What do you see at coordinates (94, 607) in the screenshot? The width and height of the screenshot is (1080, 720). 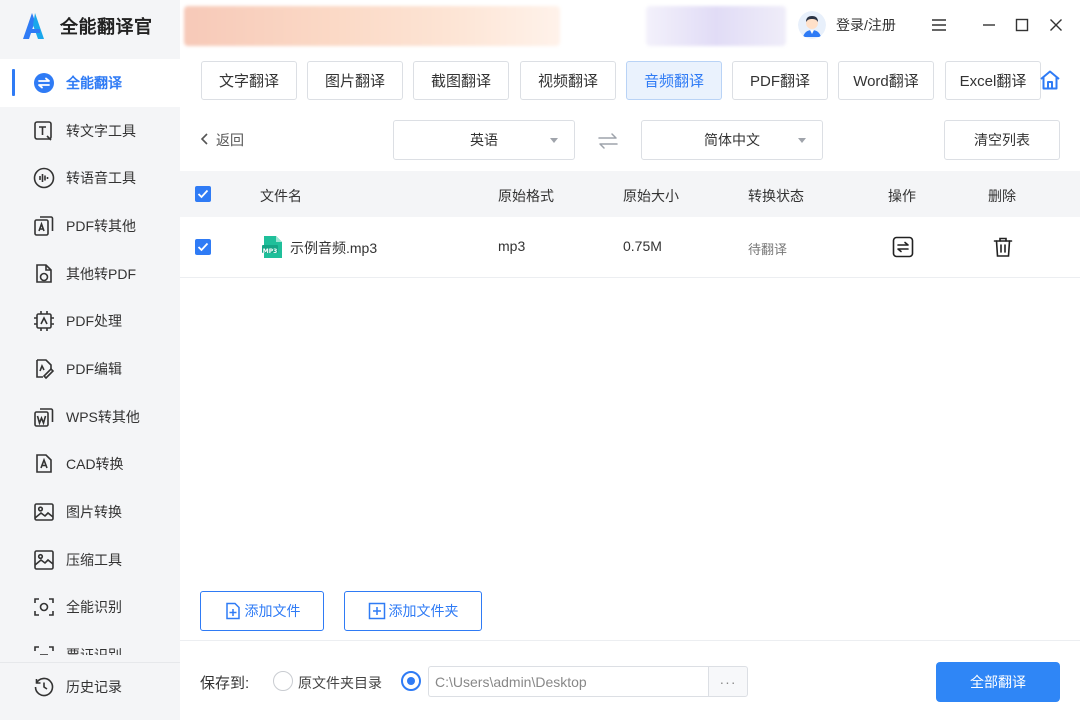 I see `sidebar-item-label: 全能识别` at bounding box center [94, 607].